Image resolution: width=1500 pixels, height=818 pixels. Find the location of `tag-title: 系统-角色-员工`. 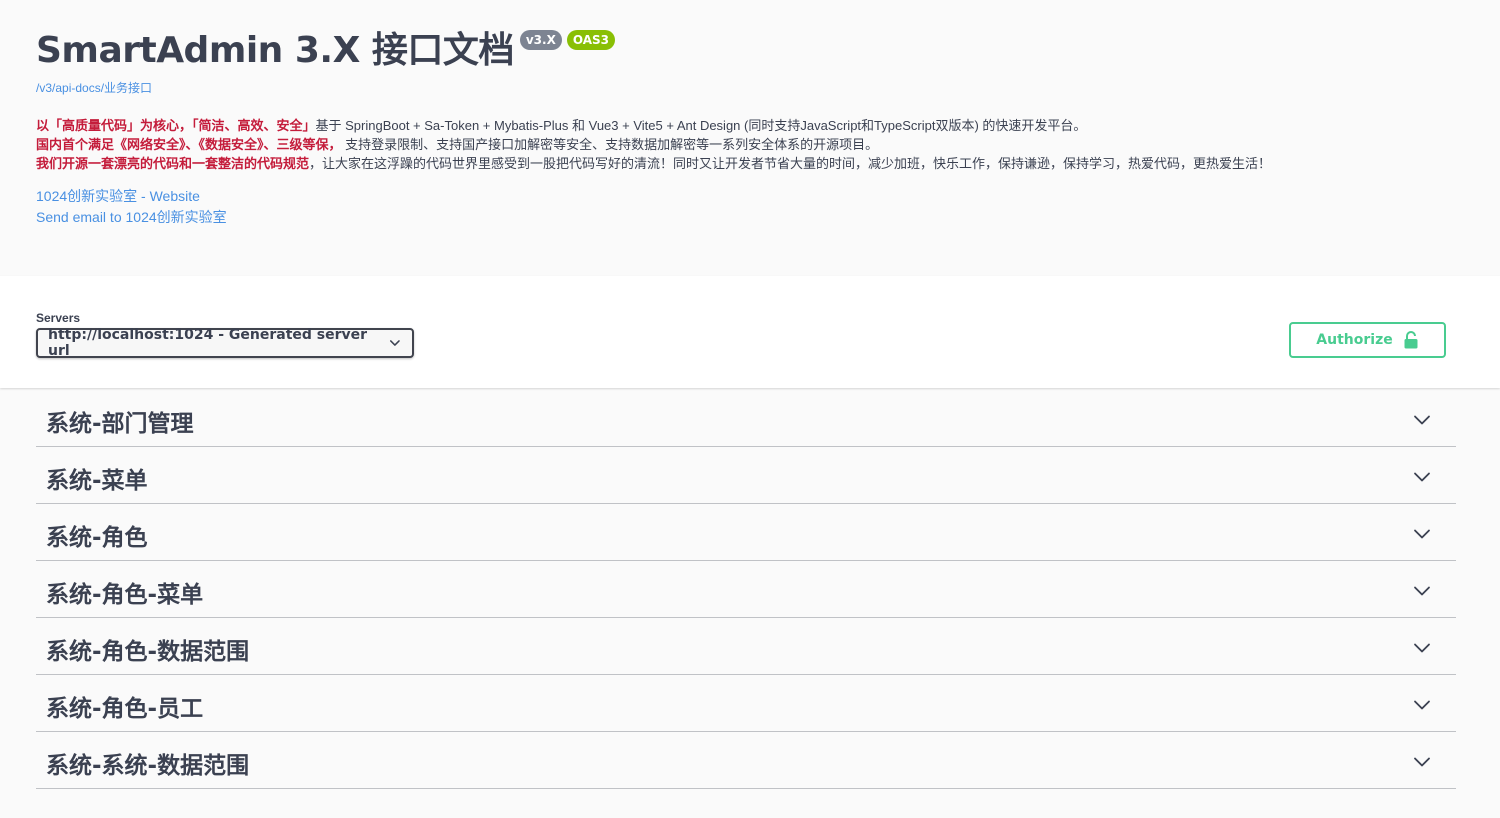

tag-title: 系统-角色-员工 is located at coordinates (125, 709).